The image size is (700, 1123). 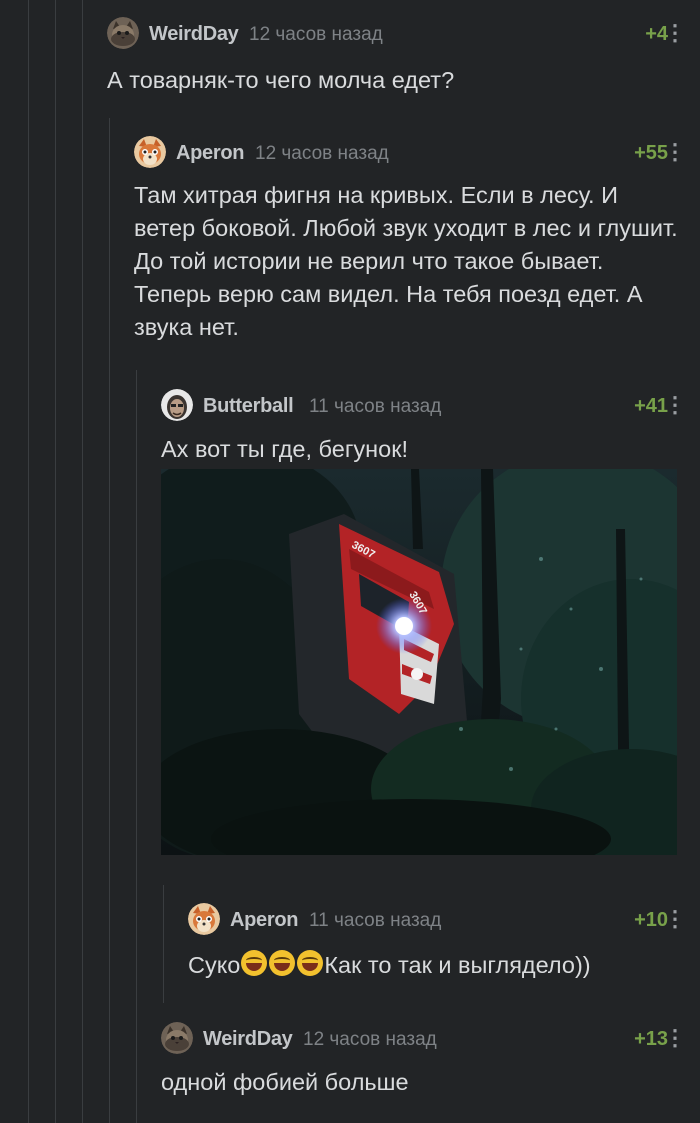 I want to click on comment-header: Butterball 11 часов назад +41 ⋮, so click(x=430, y=406).